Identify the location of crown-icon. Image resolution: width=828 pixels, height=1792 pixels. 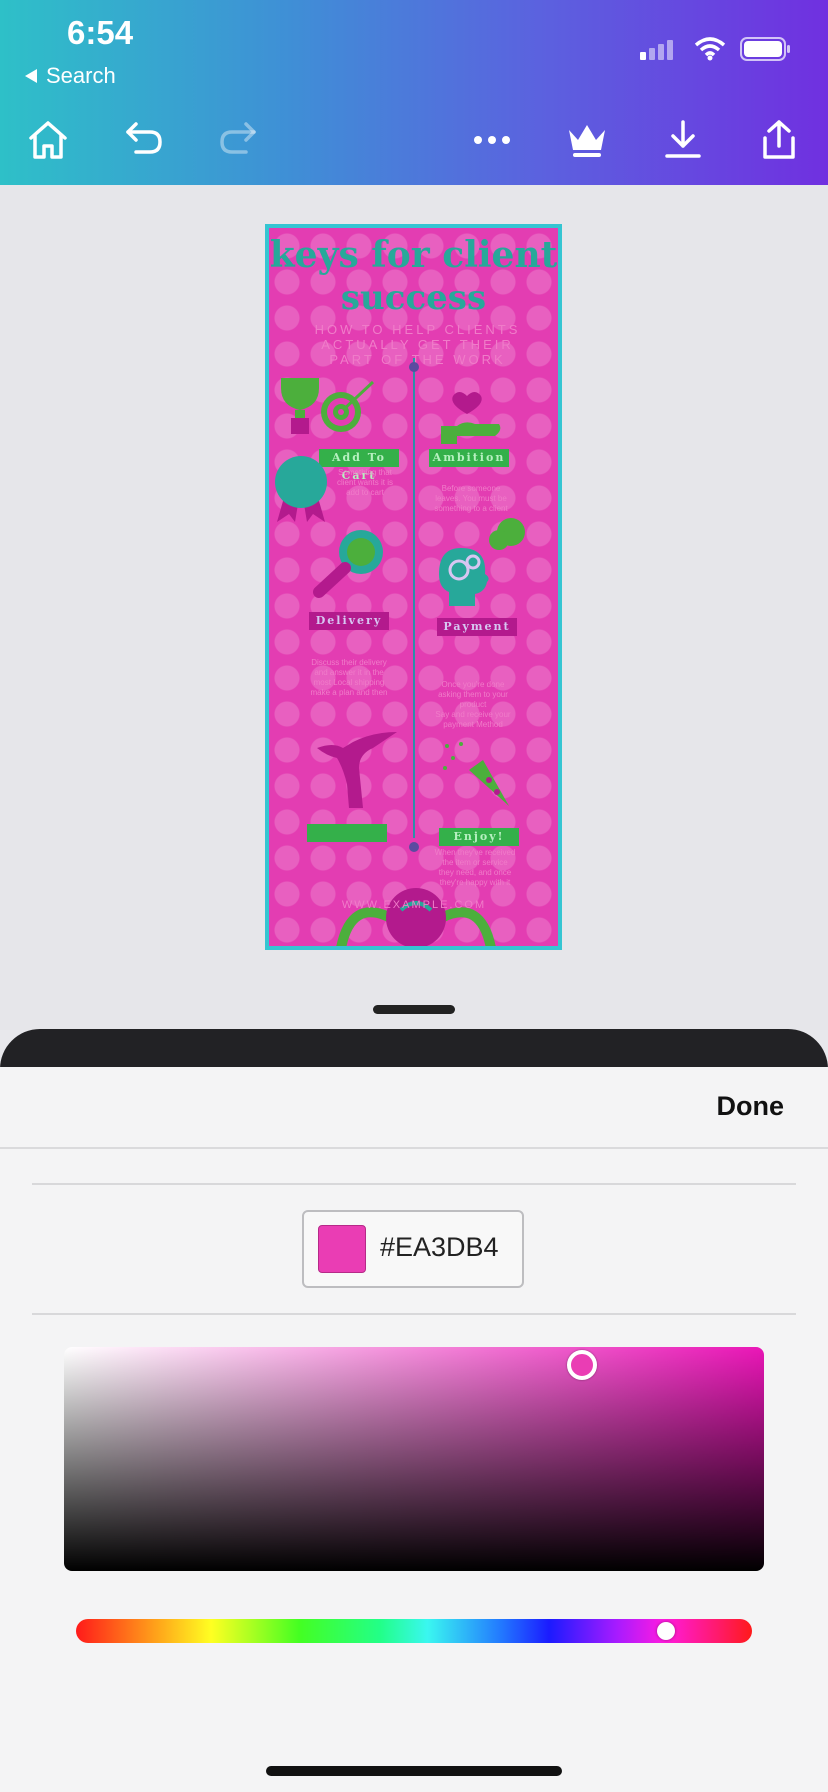
(587, 141).